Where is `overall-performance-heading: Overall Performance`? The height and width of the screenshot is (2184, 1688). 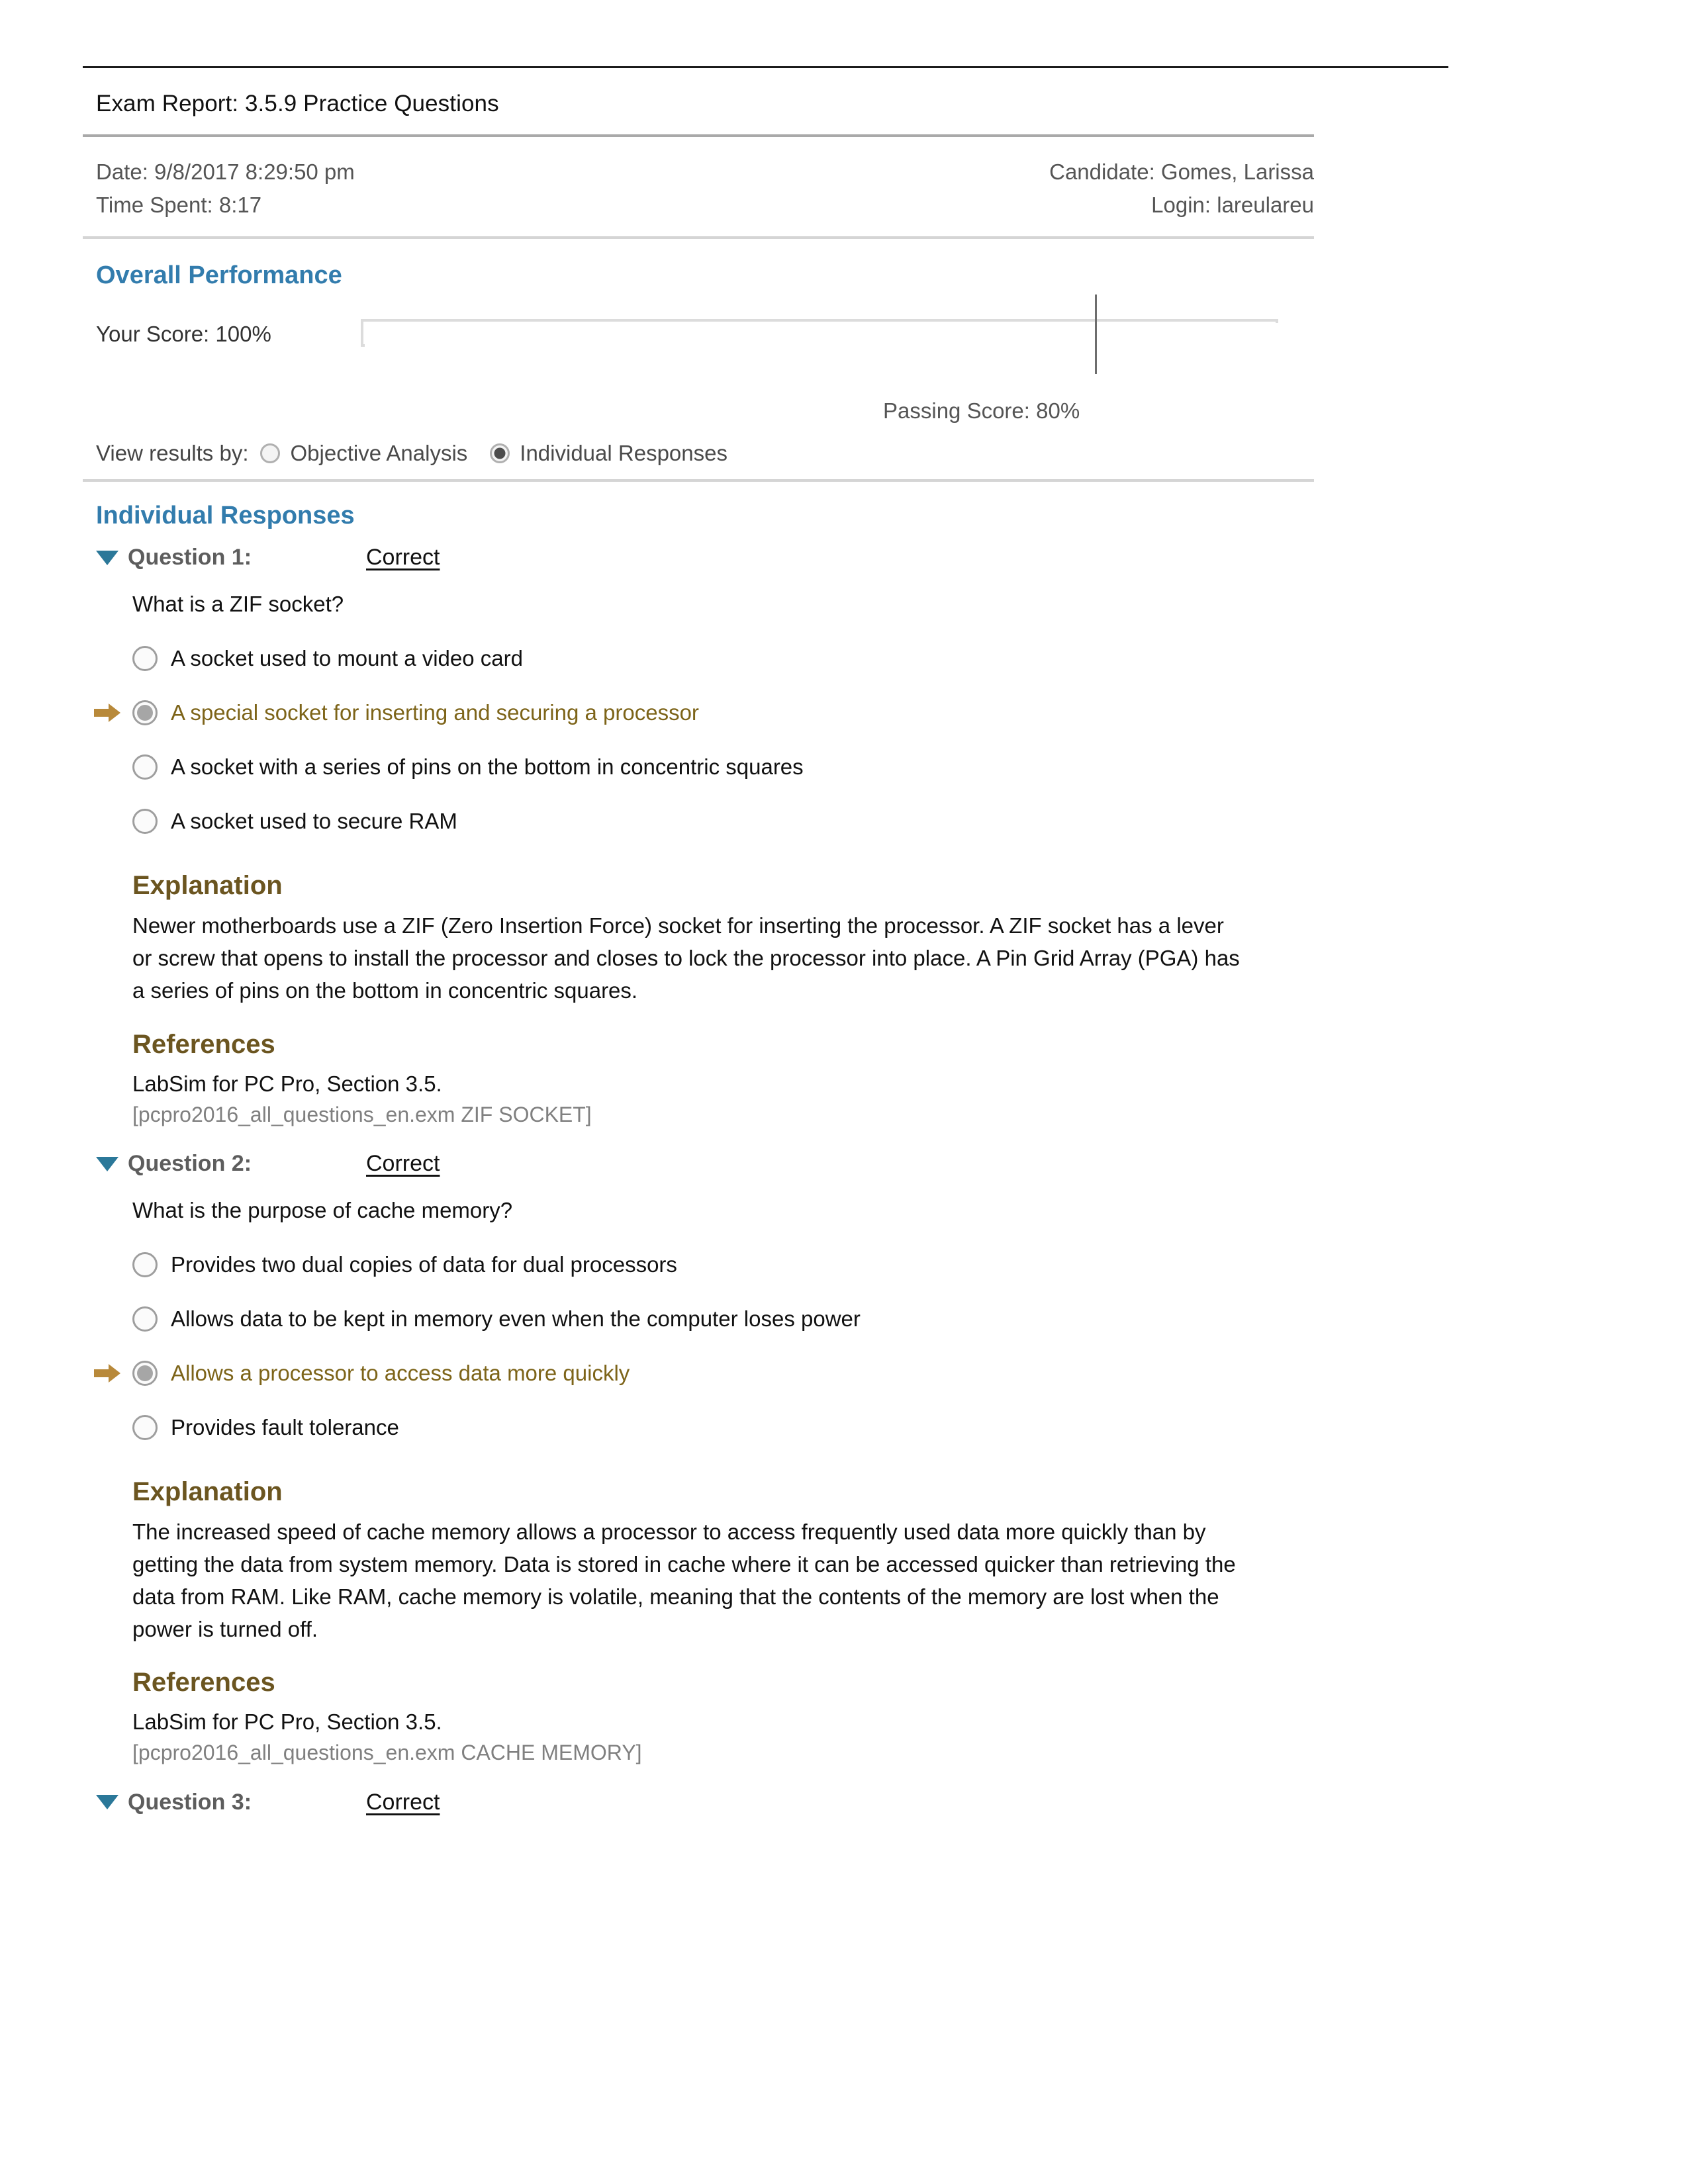 overall-performance-heading: Overall Performance is located at coordinates (219, 275).